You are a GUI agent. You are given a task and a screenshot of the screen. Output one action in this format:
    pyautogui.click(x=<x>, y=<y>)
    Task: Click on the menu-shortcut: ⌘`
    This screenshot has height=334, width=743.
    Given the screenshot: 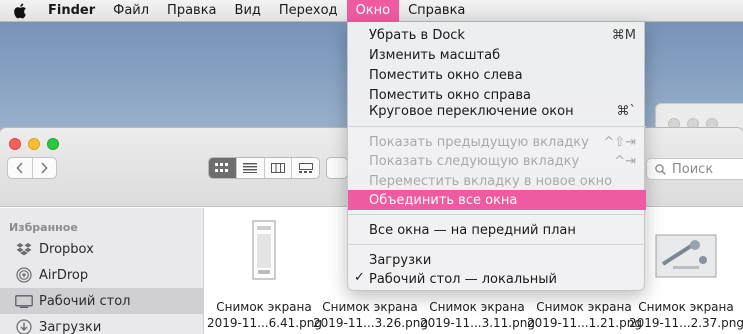 What is the action you would take?
    pyautogui.click(x=626, y=111)
    